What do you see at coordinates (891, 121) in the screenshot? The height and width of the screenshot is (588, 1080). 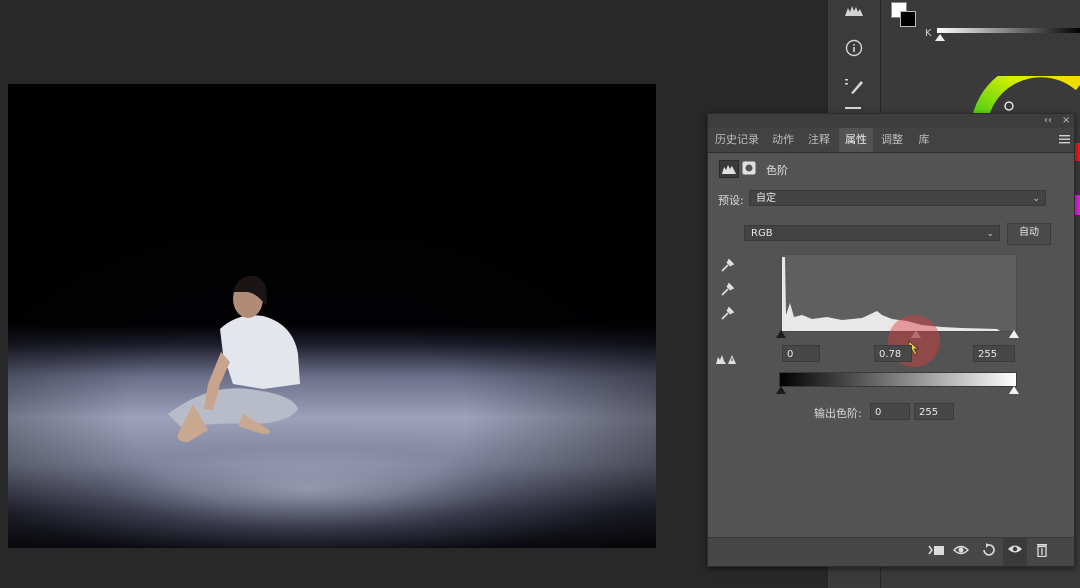 I see `panel-titlebar: ‹‹ ×` at bounding box center [891, 121].